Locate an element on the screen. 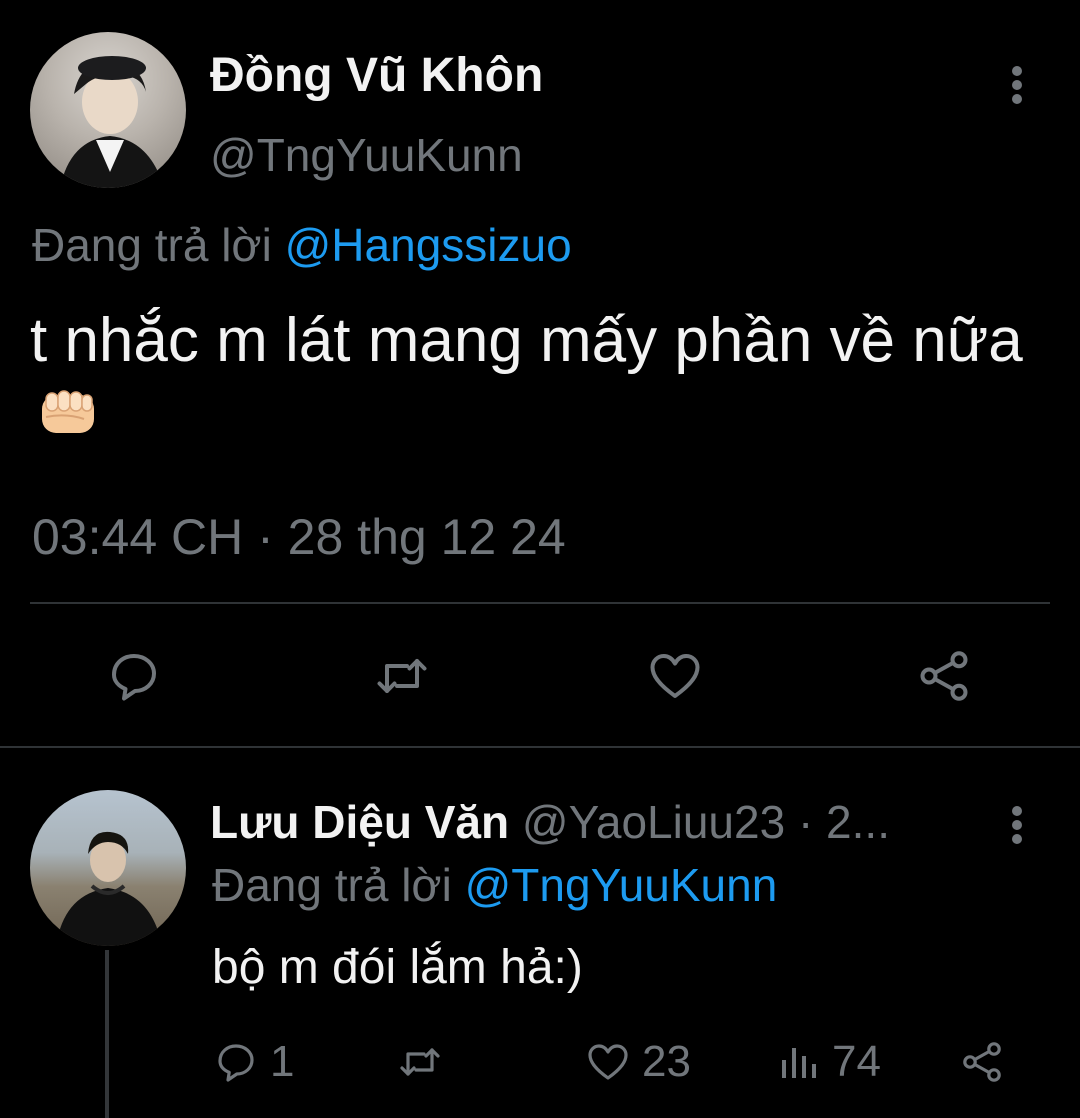 The height and width of the screenshot is (1118, 1080). reply-tweet-text: bộ m đói lắm hả:) is located at coordinates (397, 967).